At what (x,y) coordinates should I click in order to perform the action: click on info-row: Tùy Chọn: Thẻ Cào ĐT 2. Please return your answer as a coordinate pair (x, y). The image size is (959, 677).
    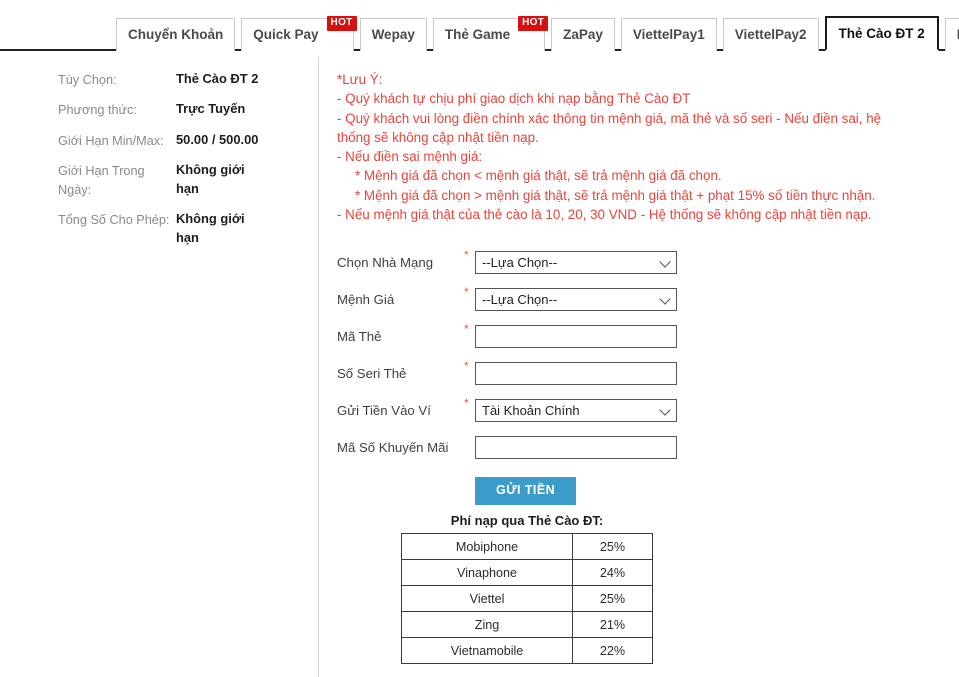
    Looking at the image, I should click on (183, 79).